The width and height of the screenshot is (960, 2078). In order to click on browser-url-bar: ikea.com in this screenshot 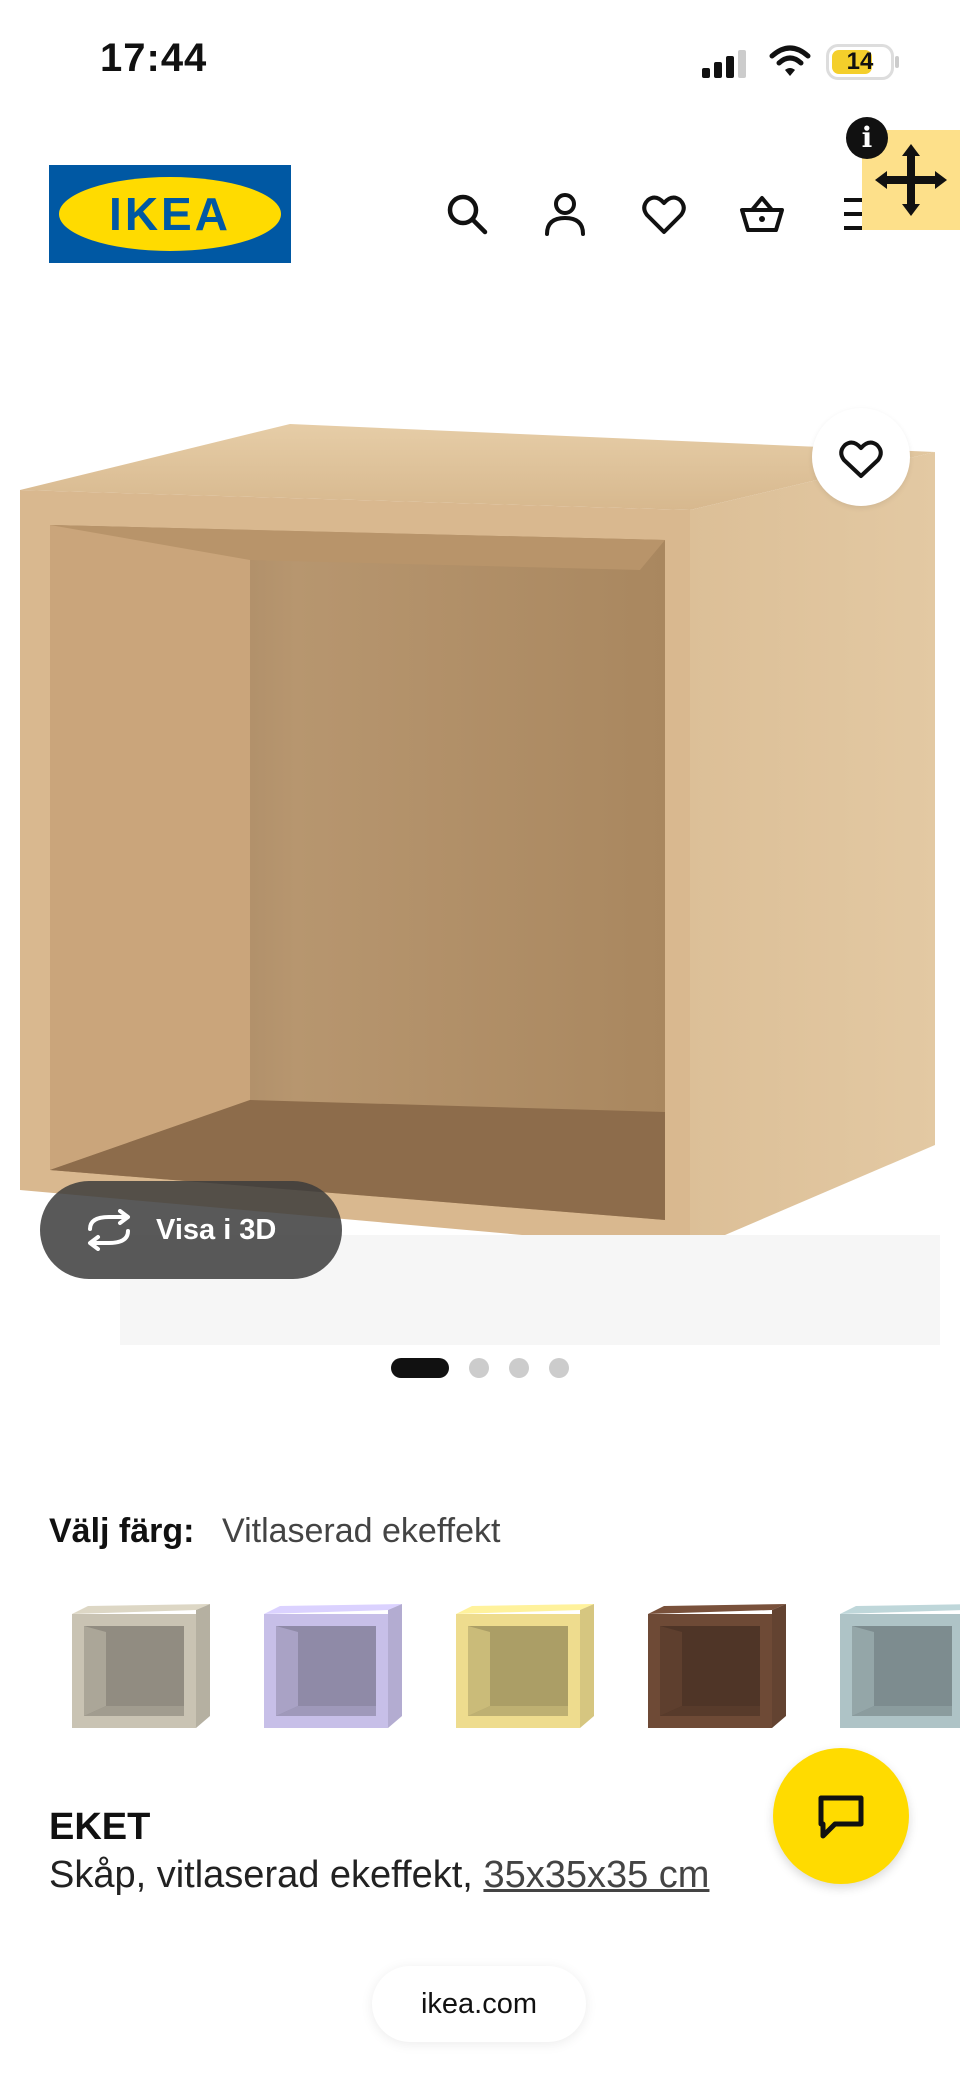, I will do `click(479, 2004)`.